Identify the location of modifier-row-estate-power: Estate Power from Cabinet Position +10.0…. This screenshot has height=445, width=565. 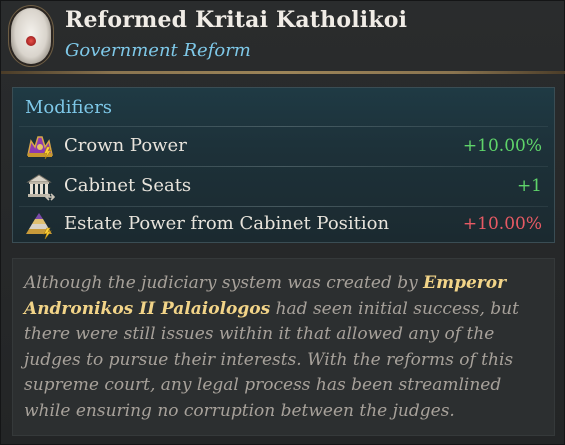
(283, 225).